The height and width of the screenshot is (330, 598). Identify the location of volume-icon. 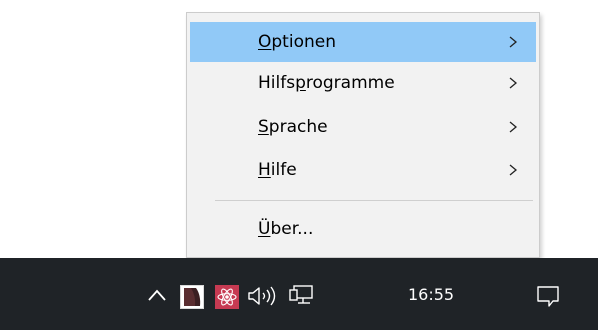
(264, 296).